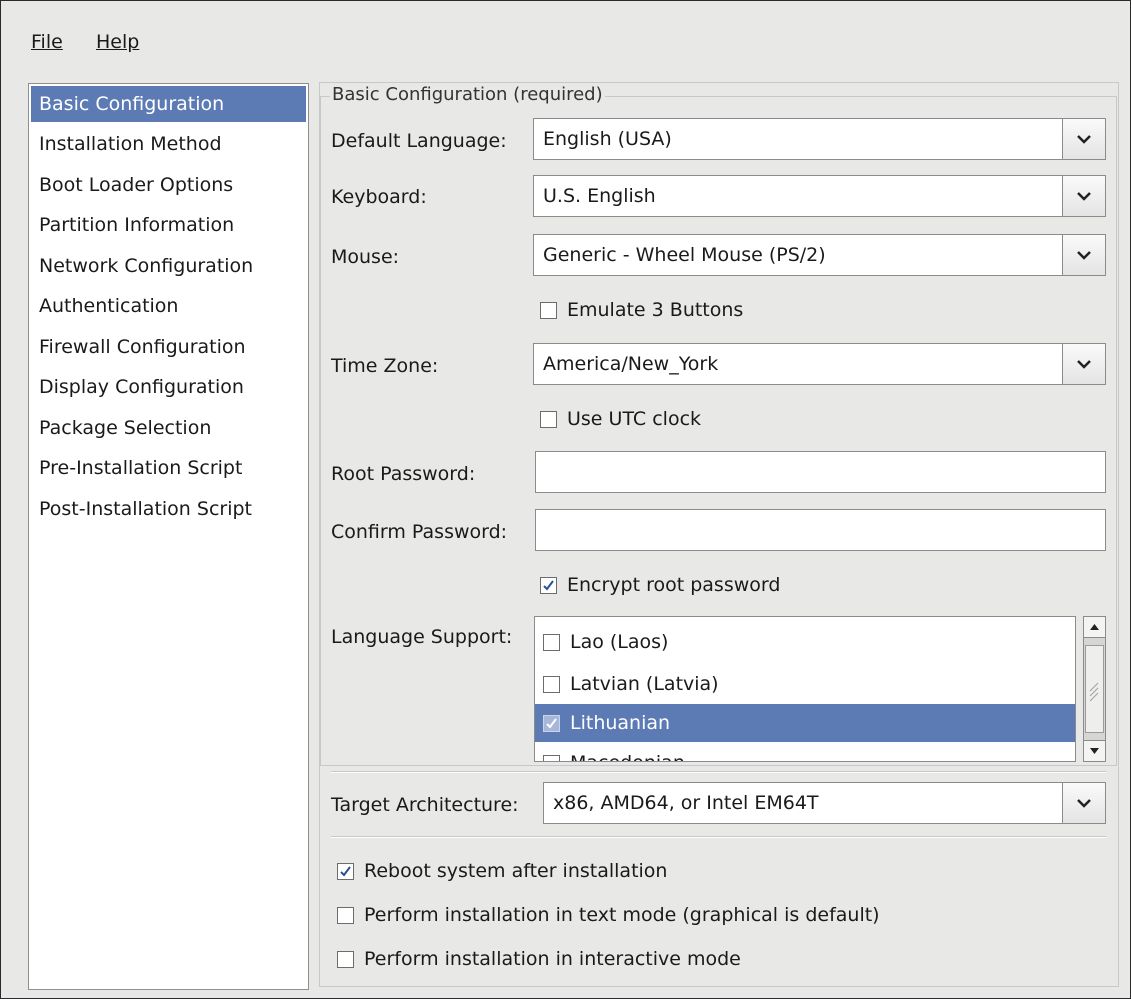 This screenshot has width=1131, height=999. Describe the element at coordinates (805, 752) in the screenshot. I see `list-item: Macedonian` at that location.